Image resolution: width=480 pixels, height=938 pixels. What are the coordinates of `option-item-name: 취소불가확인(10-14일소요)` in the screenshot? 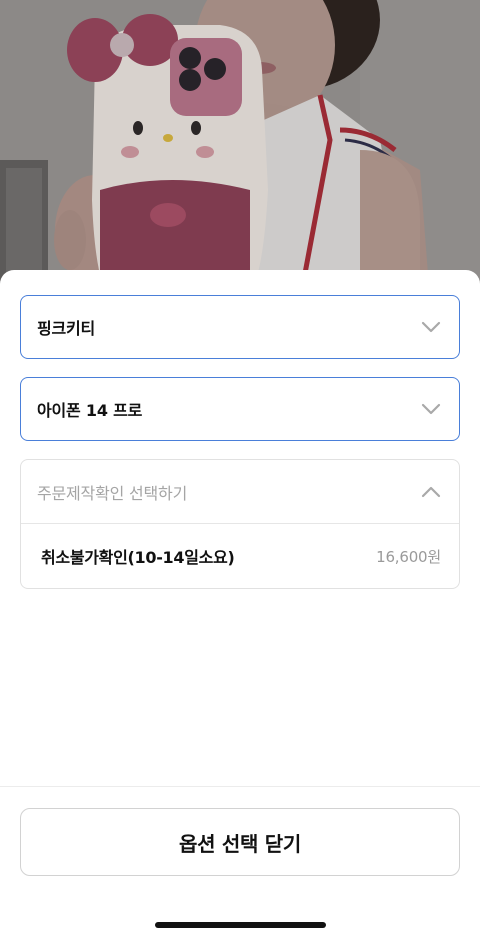 It's located at (138, 557).